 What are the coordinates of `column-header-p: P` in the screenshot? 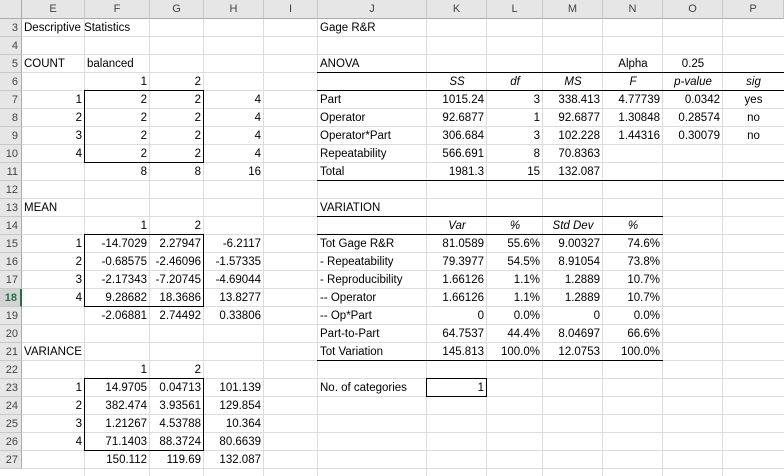 It's located at (753, 9).